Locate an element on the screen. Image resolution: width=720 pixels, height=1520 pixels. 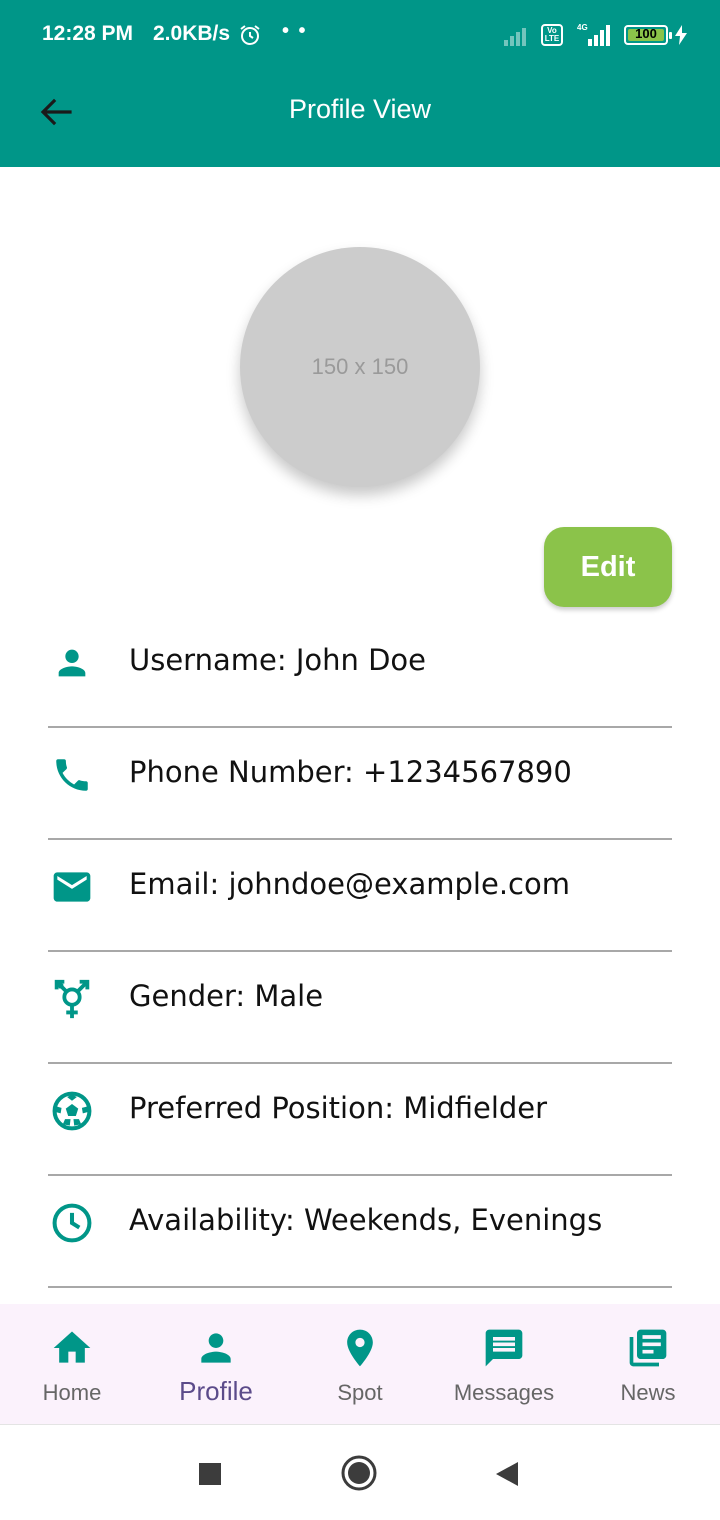
recent-apps-icon is located at coordinates (210, 1474).